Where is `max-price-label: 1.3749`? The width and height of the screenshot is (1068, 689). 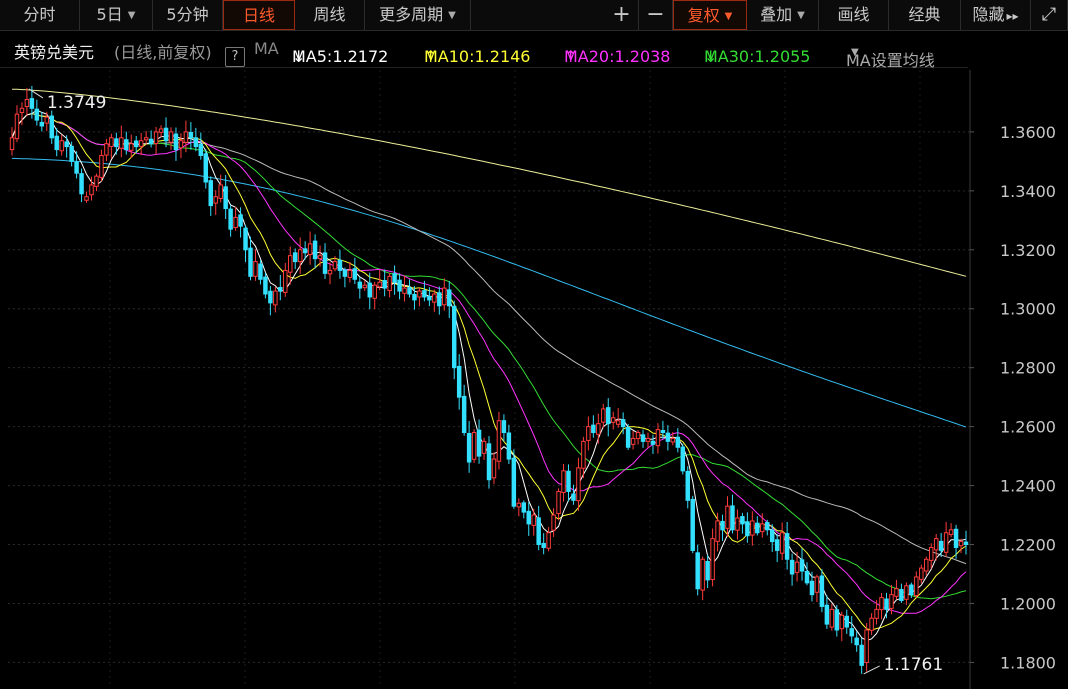
max-price-label: 1.3749 is located at coordinates (76, 103).